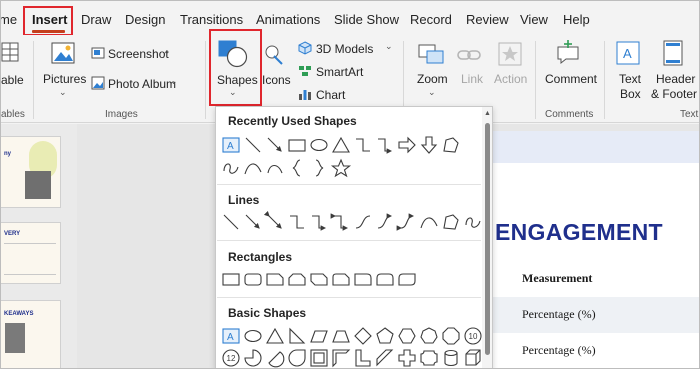  I want to click on line-shape-icon, so click(231, 222).